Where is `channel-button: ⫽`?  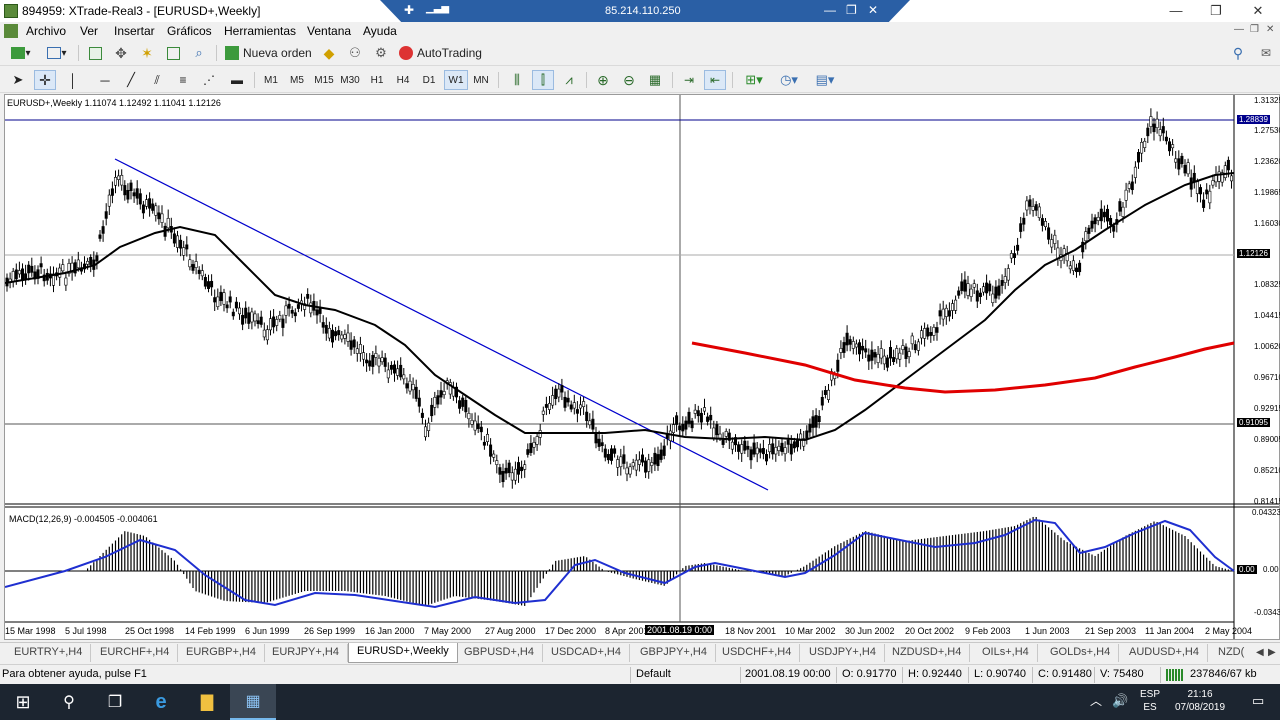 channel-button: ⫽ is located at coordinates (157, 80).